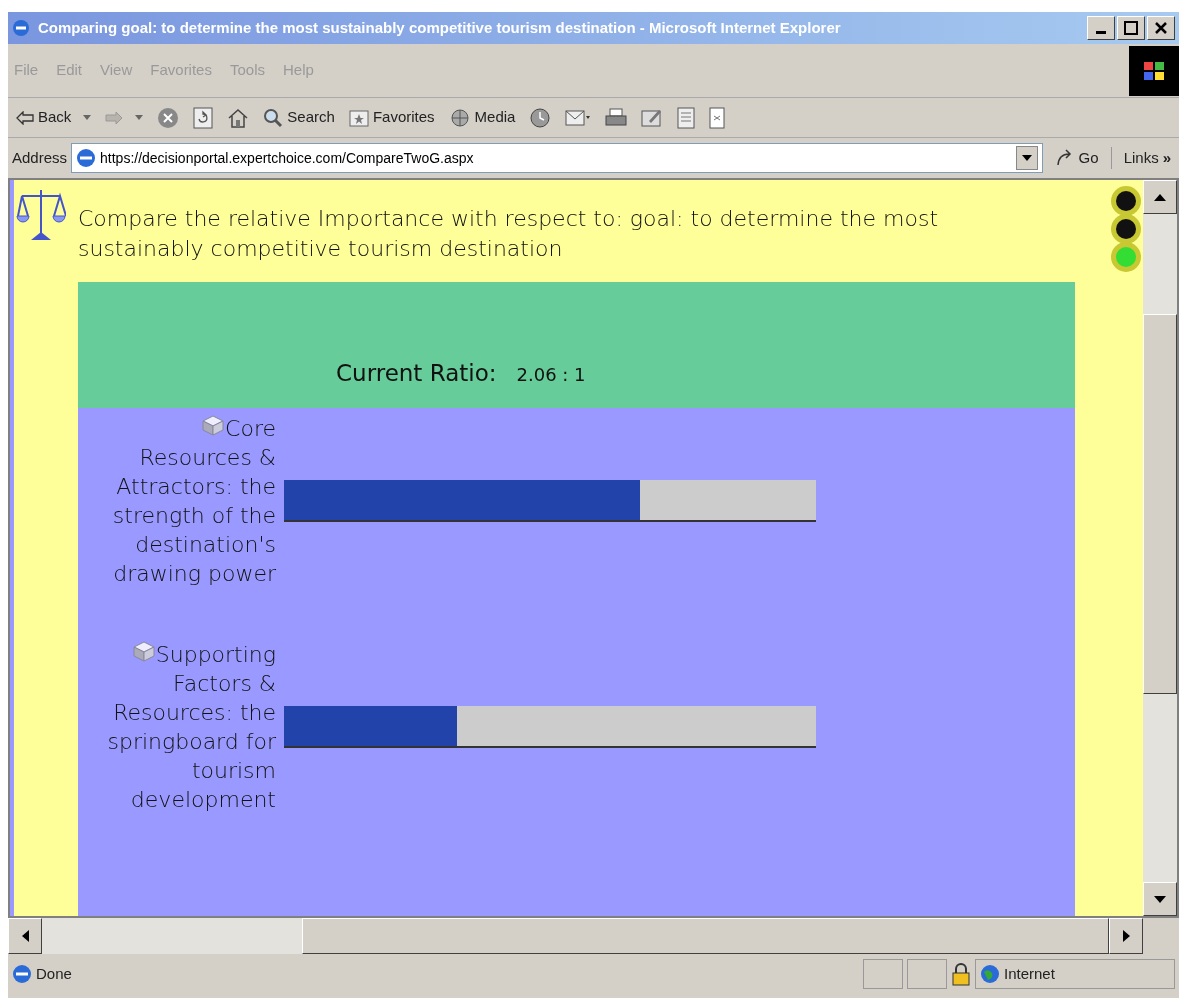  I want to click on padlock-icon, so click(961, 974).